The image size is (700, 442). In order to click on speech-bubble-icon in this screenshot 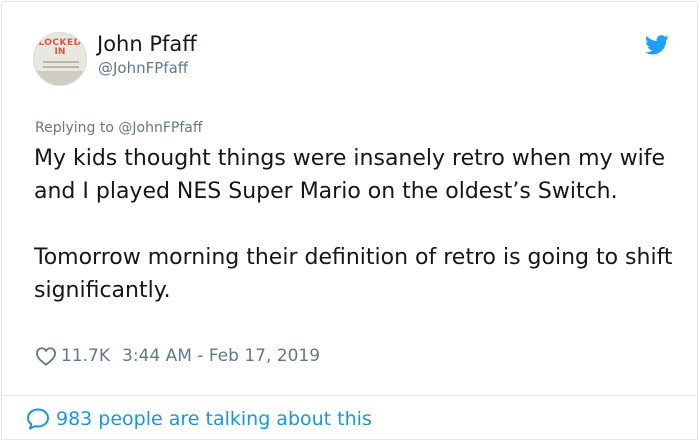, I will do `click(38, 419)`.